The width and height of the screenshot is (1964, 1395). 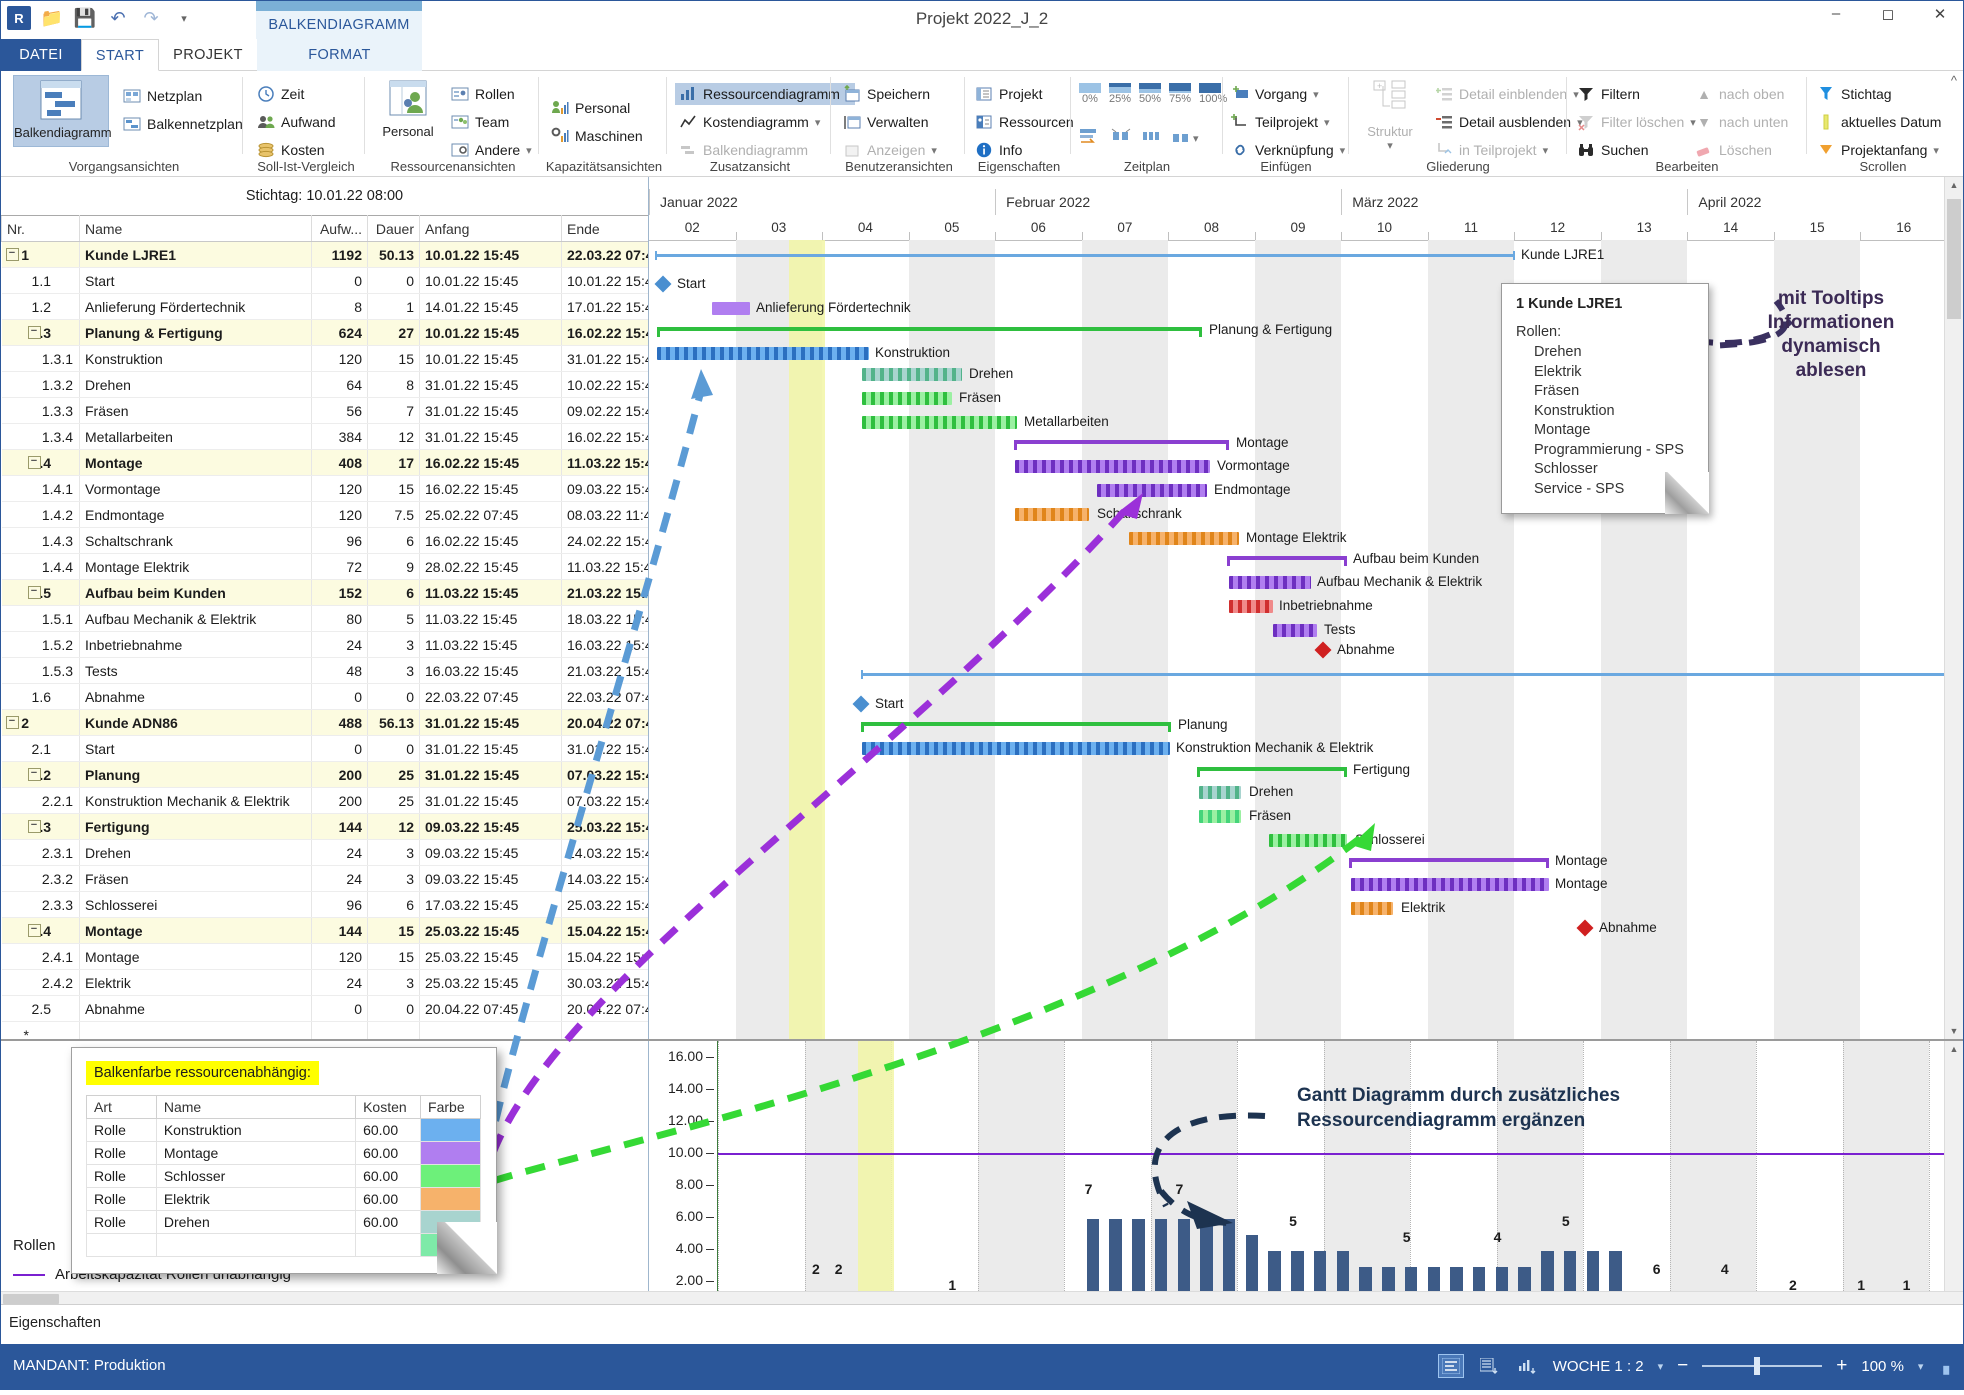 What do you see at coordinates (283, 1222) in the screenshot?
I see `color-card-row: Rolle Drehen 60.00` at bounding box center [283, 1222].